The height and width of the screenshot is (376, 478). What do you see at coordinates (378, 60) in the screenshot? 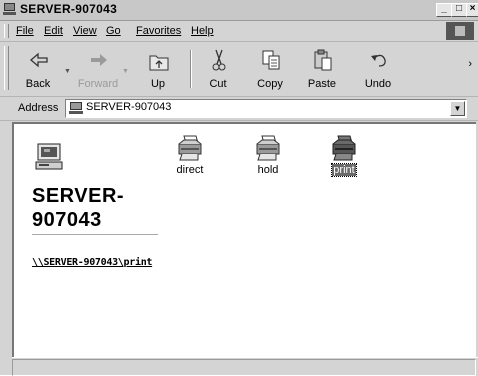
I see `undo-icon` at bounding box center [378, 60].